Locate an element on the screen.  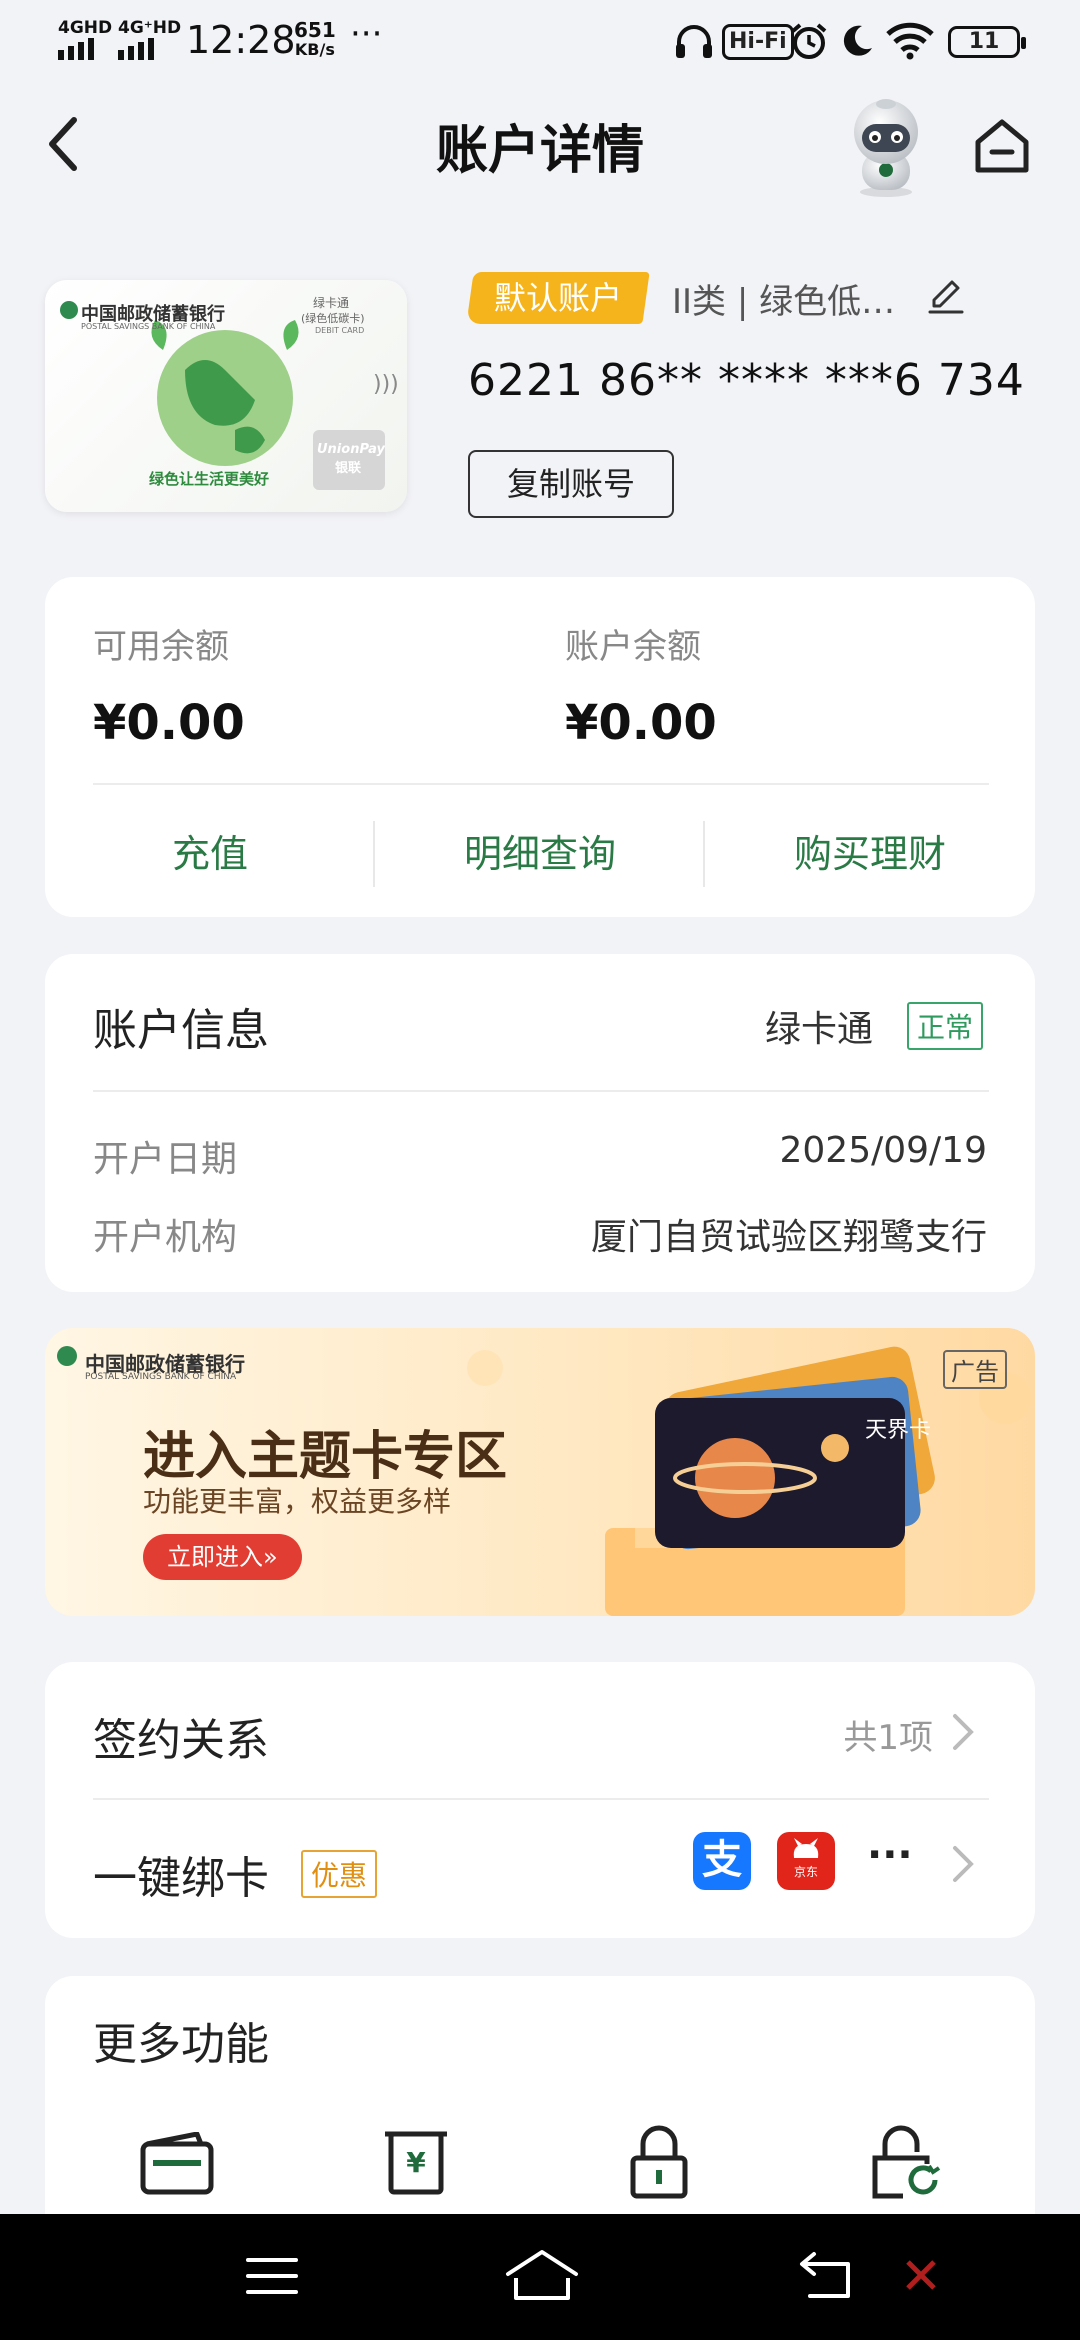
signing-count: 共1项 is located at coordinates (888, 1738).